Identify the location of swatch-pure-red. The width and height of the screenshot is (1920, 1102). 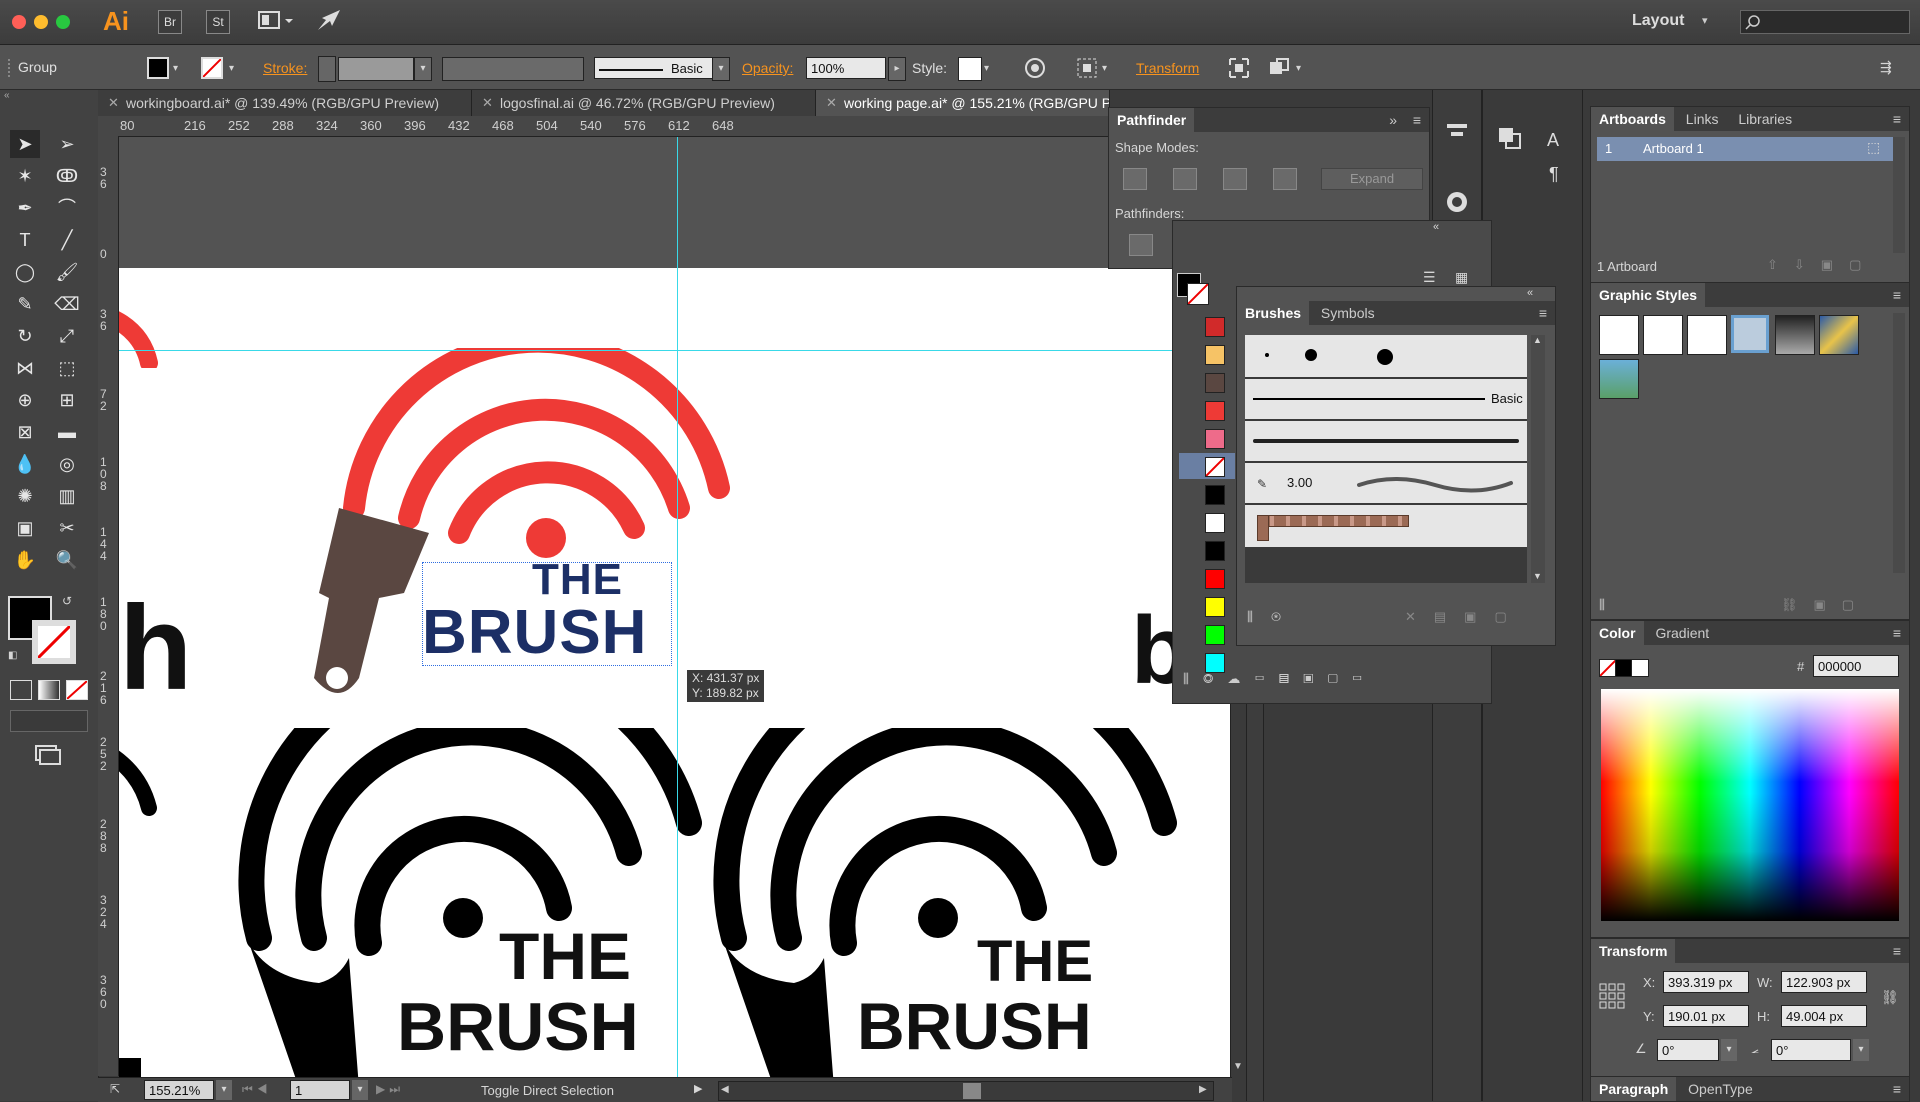
(1215, 579).